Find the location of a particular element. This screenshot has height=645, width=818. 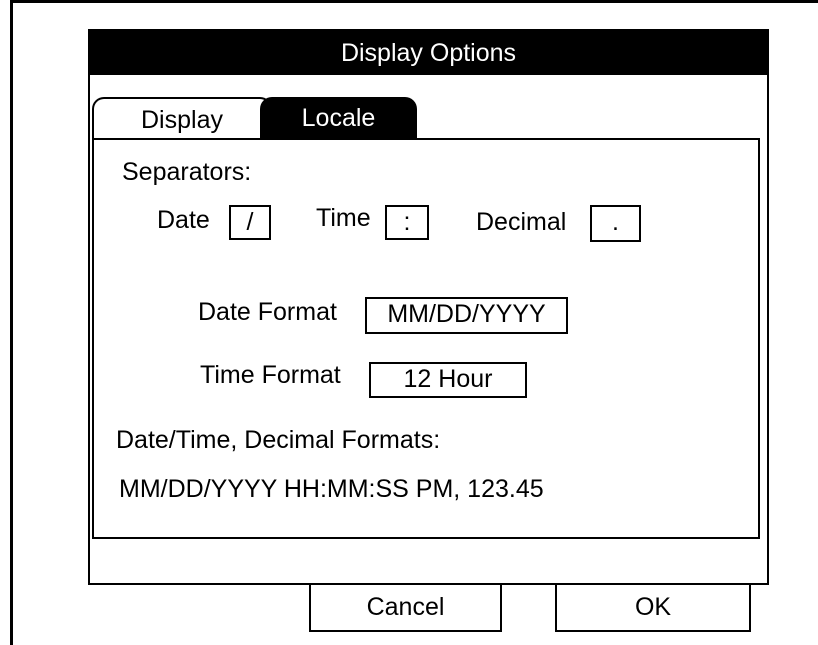

window-frame-top is located at coordinates (414, 1).